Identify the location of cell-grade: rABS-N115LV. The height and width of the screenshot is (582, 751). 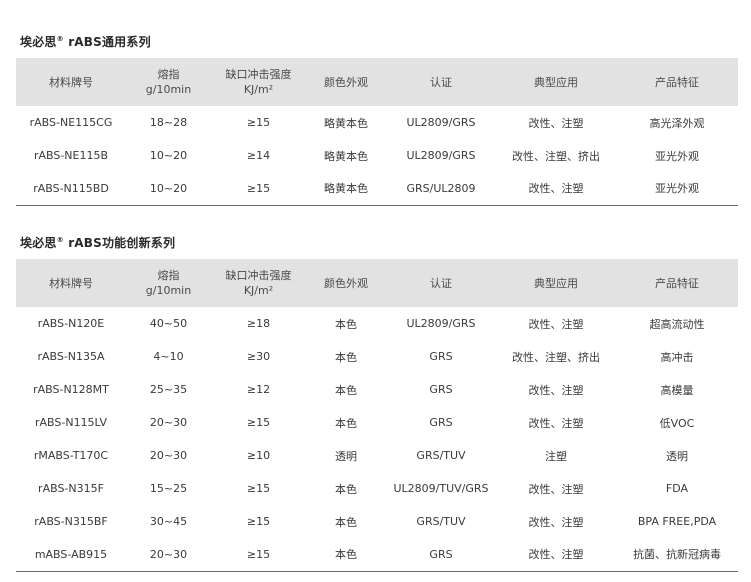
(71, 422).